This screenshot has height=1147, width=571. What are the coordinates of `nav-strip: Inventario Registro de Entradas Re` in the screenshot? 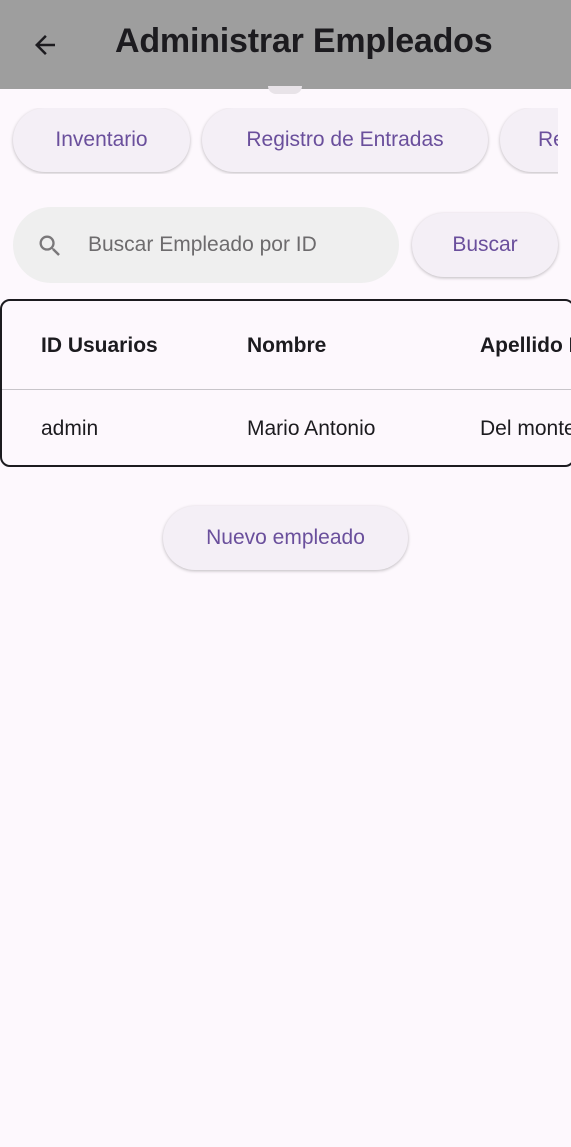 It's located at (279, 141).